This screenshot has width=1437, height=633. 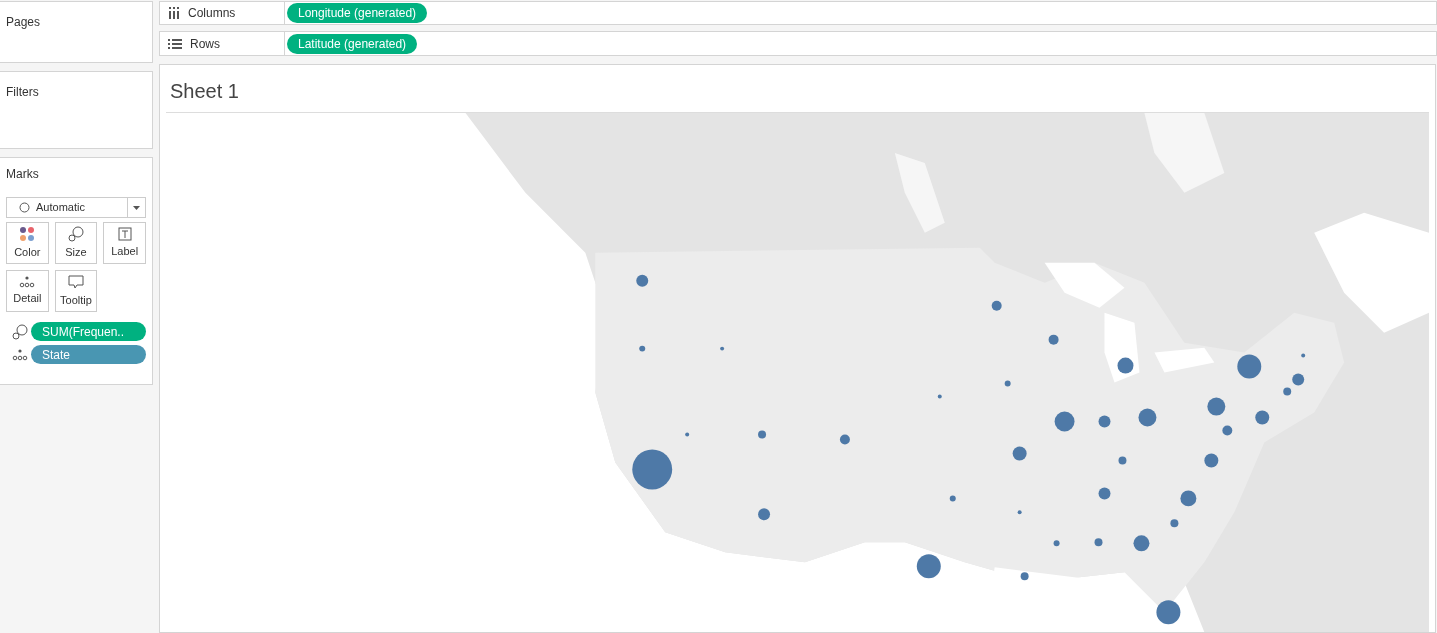 What do you see at coordinates (23, 174) in the screenshot?
I see `card-title: Marks` at bounding box center [23, 174].